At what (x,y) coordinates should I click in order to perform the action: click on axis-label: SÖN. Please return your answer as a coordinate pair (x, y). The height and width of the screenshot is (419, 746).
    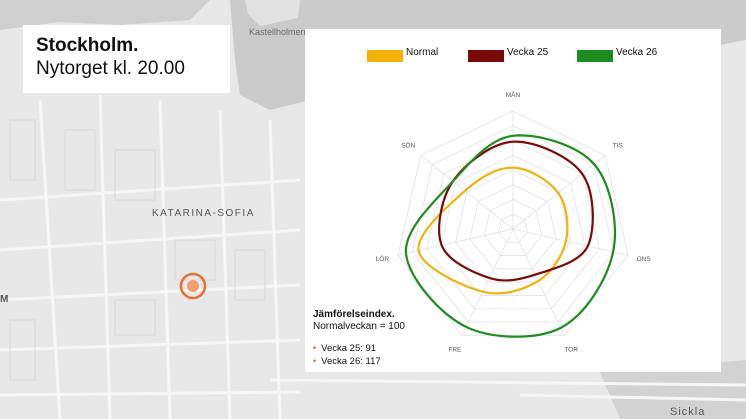
    Looking at the image, I should click on (408, 145).